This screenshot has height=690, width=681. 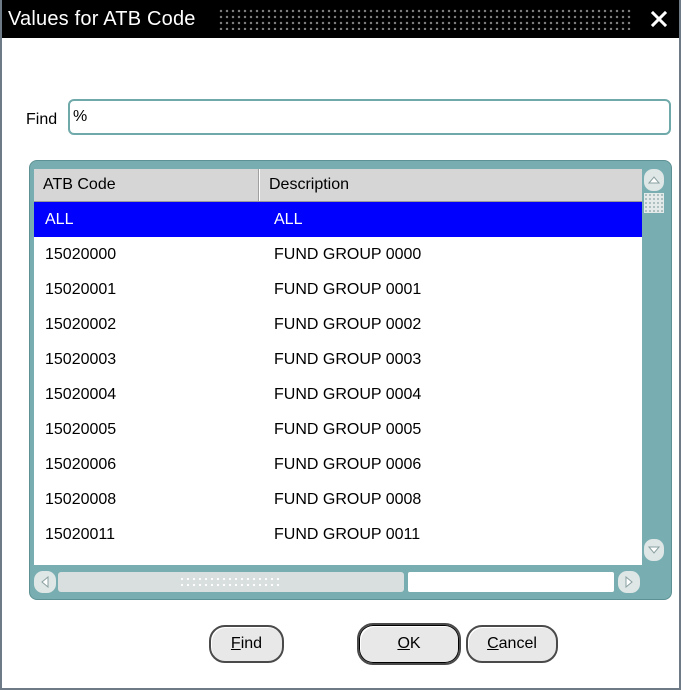 I want to click on cell-atb-code: 15020008, so click(x=81, y=499).